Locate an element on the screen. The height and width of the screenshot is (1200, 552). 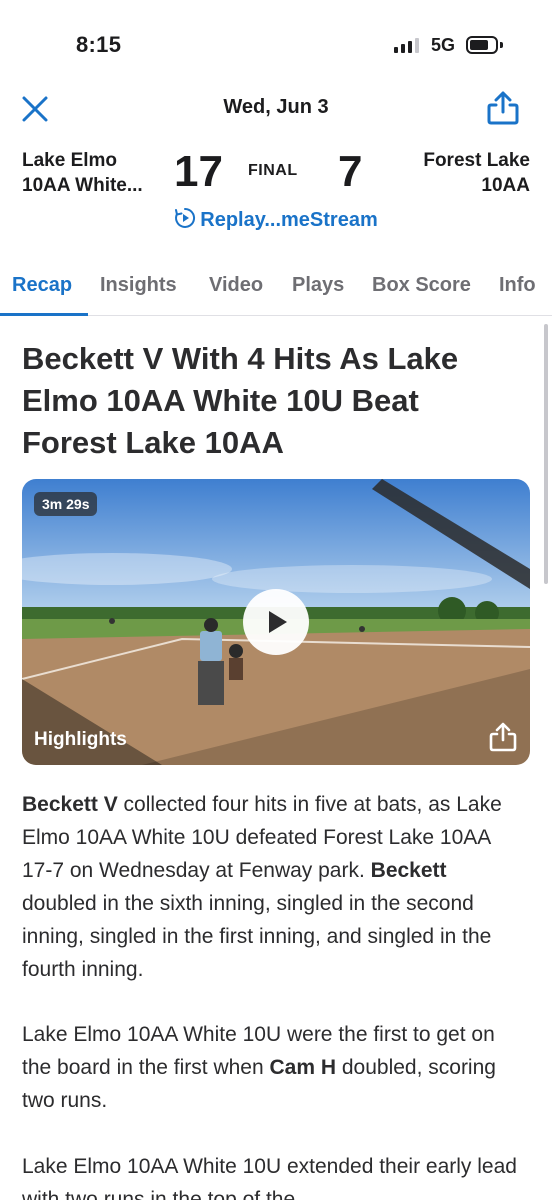
away-team-name: Forest Lake 10AA is located at coordinates (476, 173).